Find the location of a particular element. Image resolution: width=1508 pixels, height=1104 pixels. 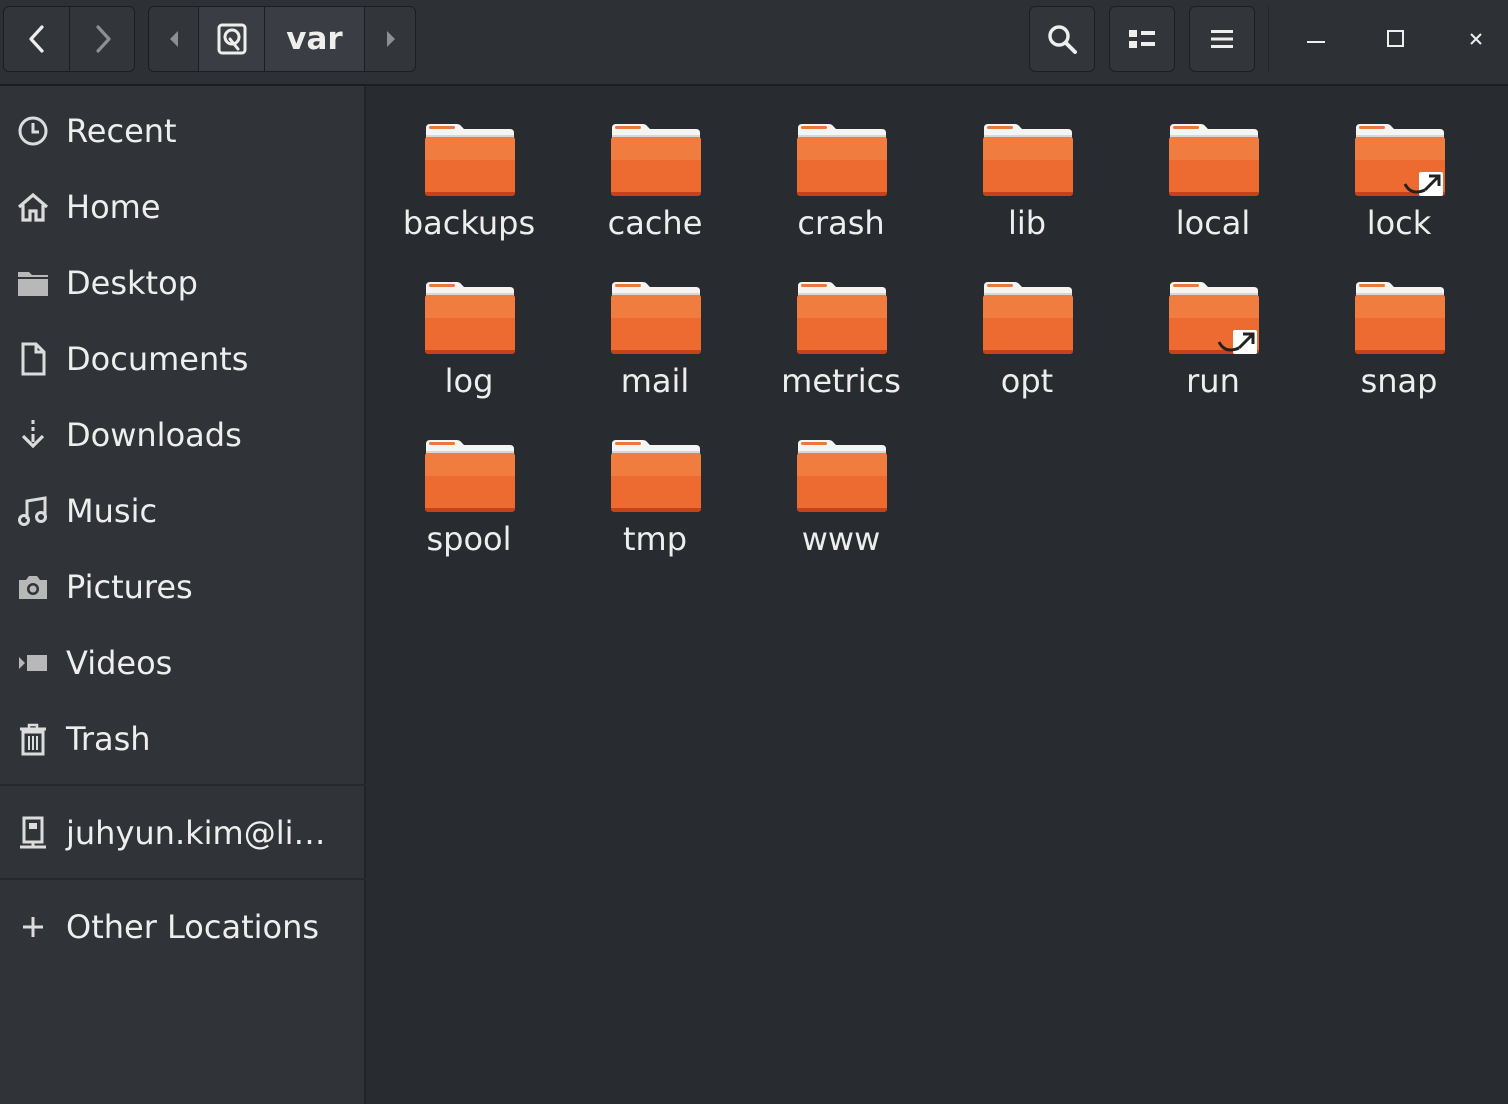

search-button is located at coordinates (1062, 39).